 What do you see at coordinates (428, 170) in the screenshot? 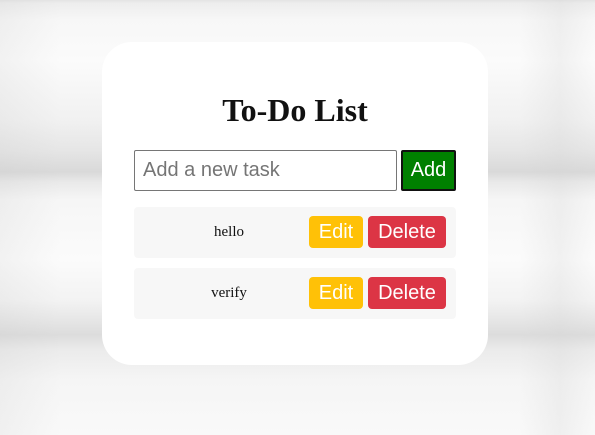
I see `add-button: Add` at bounding box center [428, 170].